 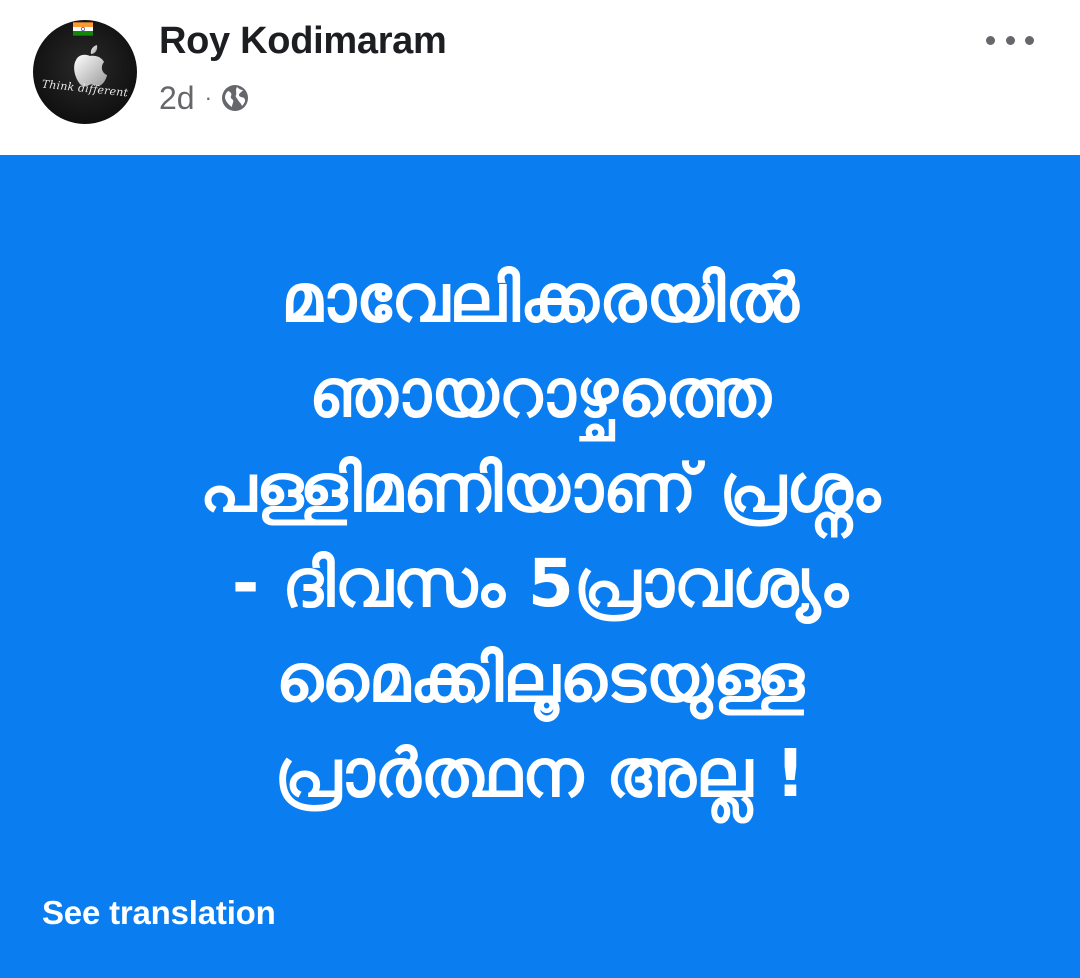 I want to click on post-text-line: മൈക്കിലൂടെയുള്ള, so click(x=540, y=678).